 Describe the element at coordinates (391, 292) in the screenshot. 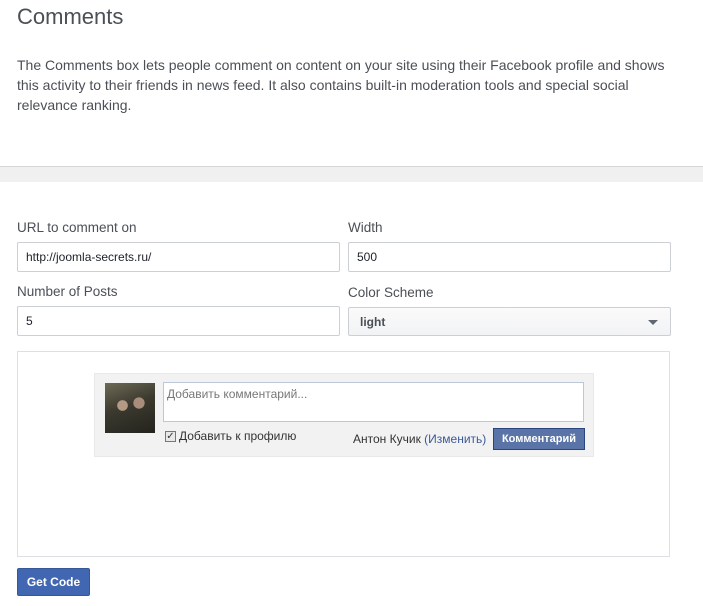

I see `color-scheme-label: Color Scheme` at that location.